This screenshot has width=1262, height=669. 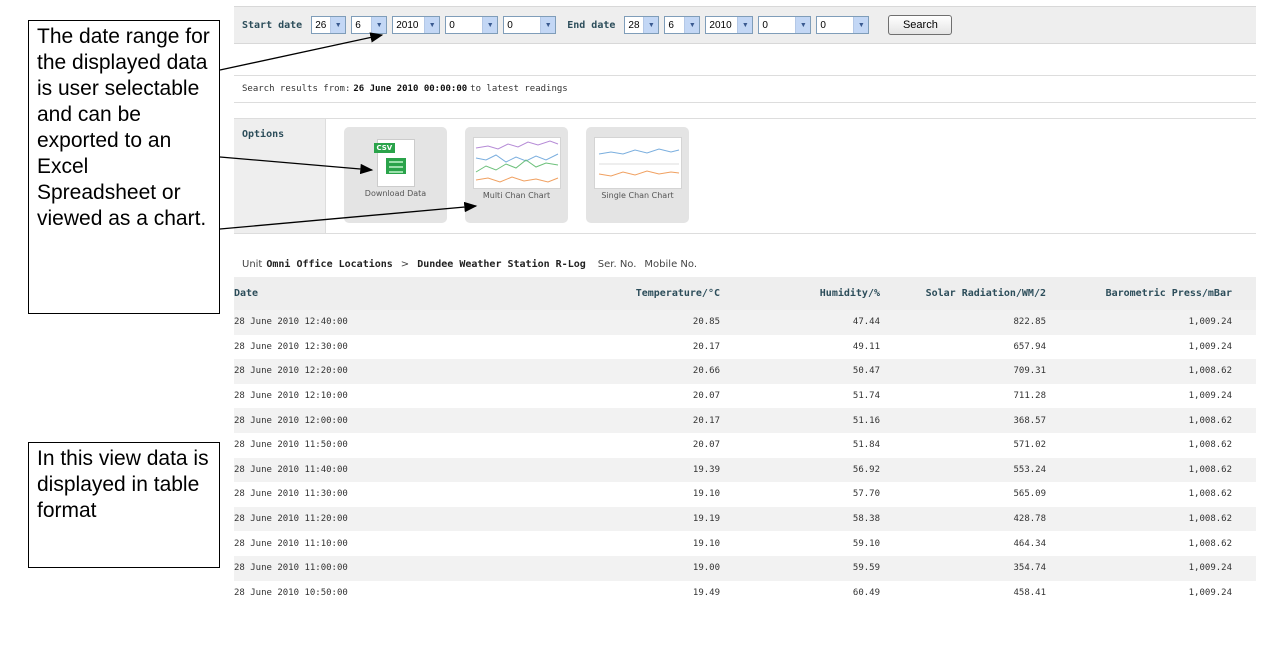 I want to click on unit-station: Dundee Weather Station R-Log, so click(x=501, y=264).